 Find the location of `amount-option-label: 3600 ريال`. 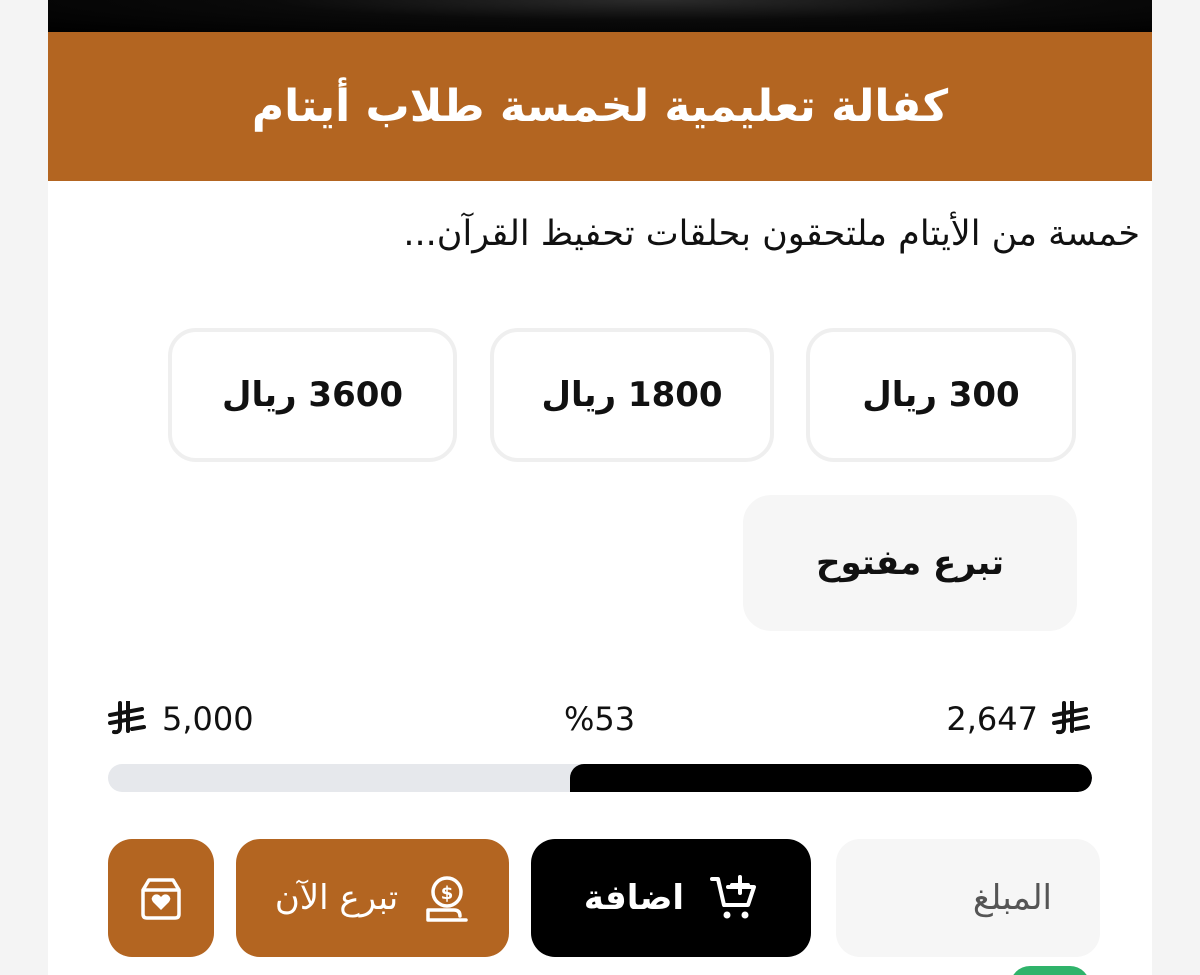

amount-option-label: 3600 ريال is located at coordinates (312, 395).